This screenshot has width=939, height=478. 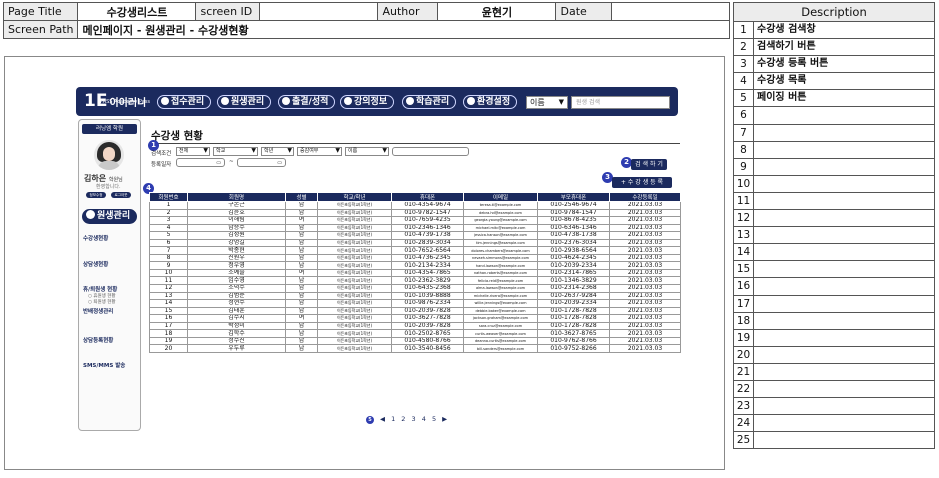 I want to click on title-divider, so click(x=415, y=143).